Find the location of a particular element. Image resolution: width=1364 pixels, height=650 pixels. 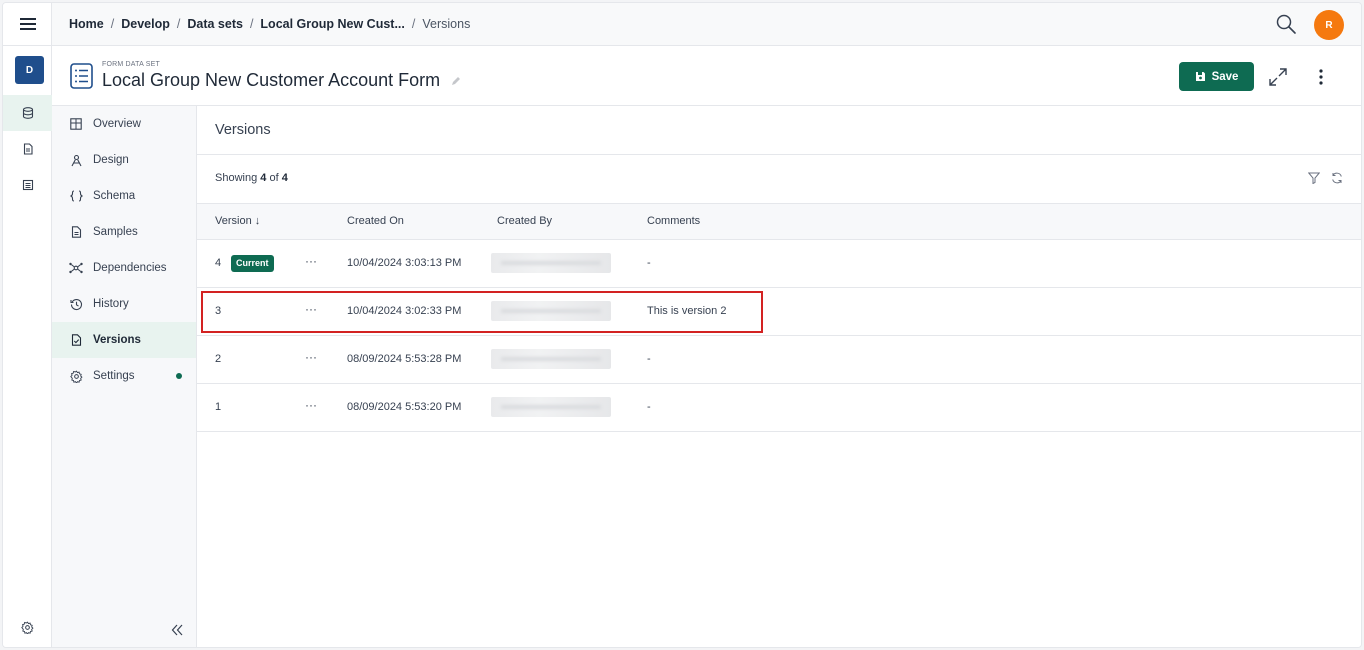

page-title-wrap: Local Group New Customer Account Form is located at coordinates (281, 80).